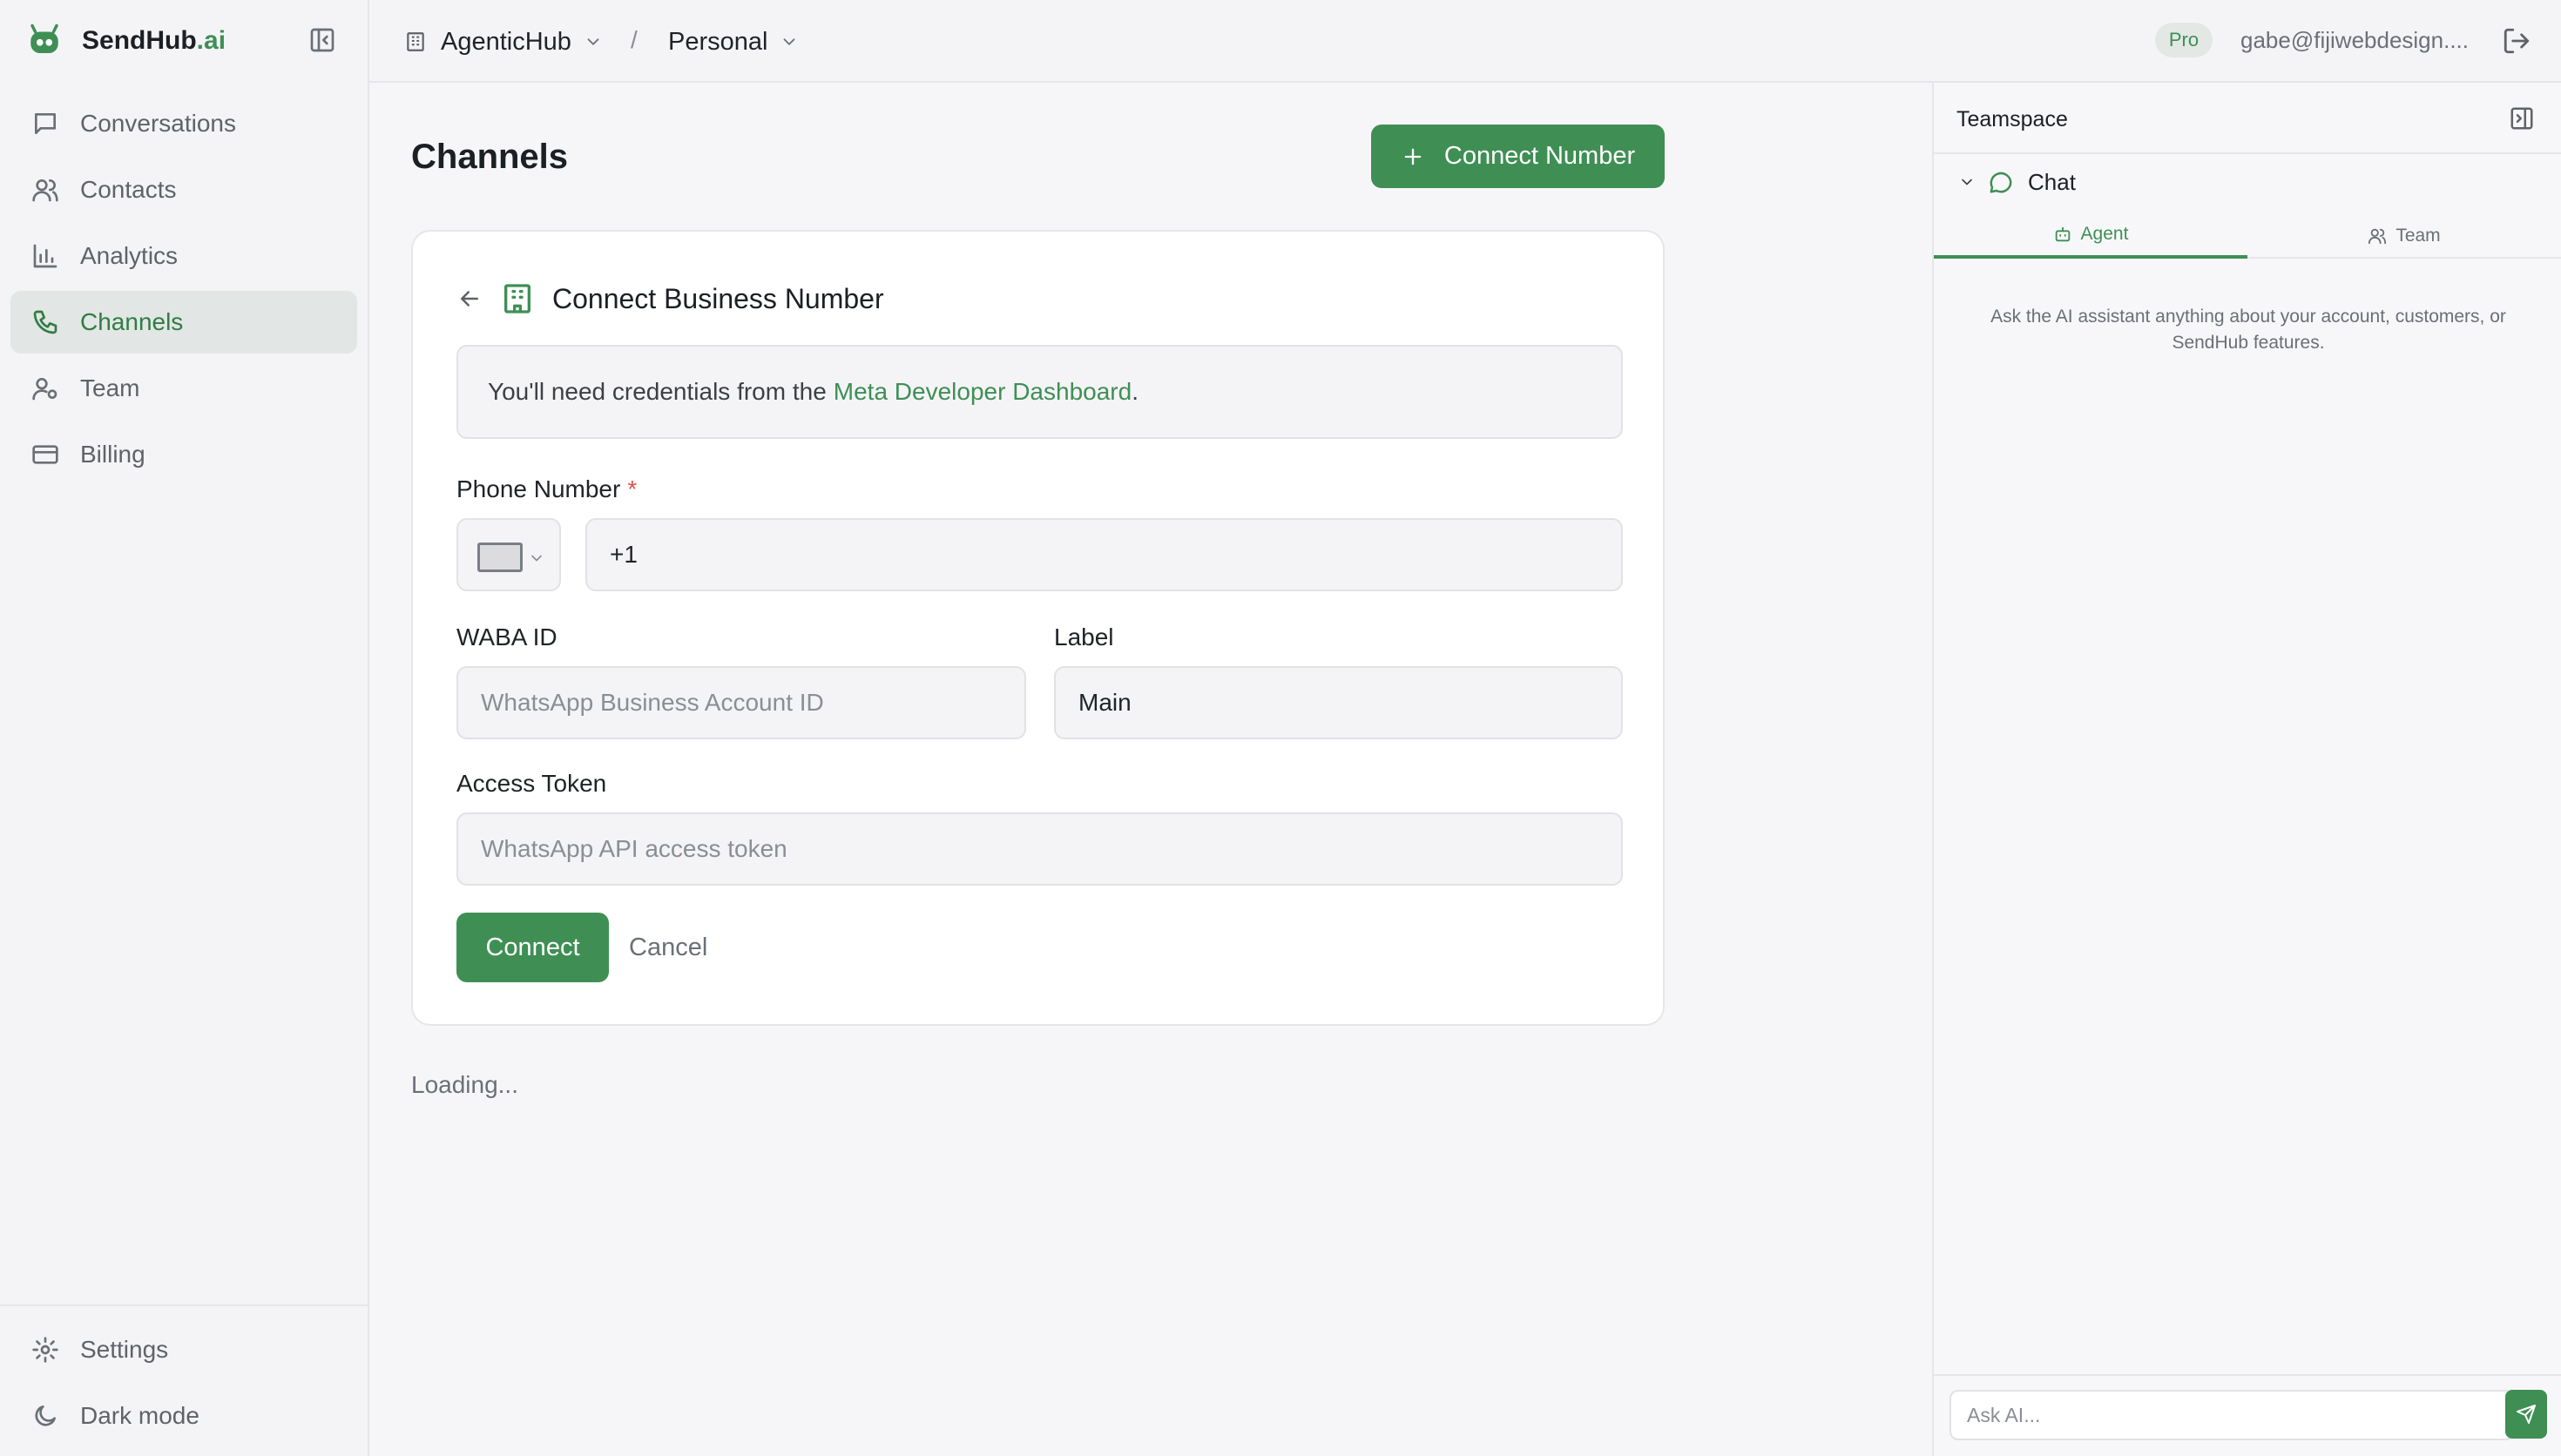  I want to click on access-token-input: WhatsApp API access token, so click(1039, 849).